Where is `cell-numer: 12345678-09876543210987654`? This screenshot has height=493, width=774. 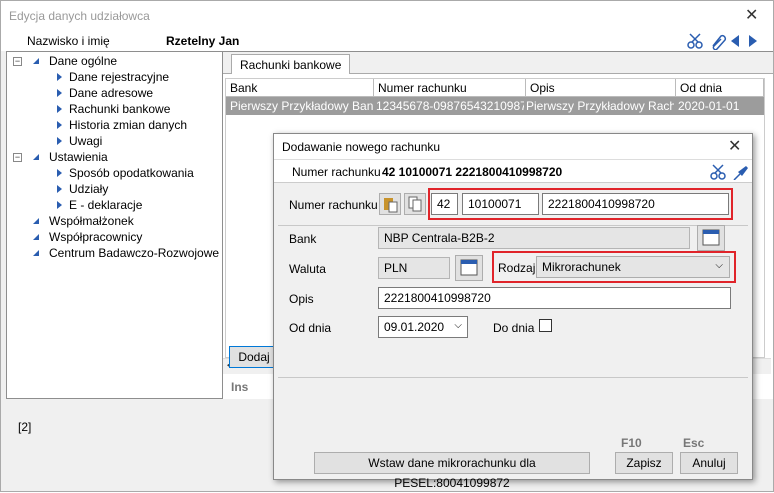 cell-numer: 12345678-09876543210987654 is located at coordinates (450, 106).